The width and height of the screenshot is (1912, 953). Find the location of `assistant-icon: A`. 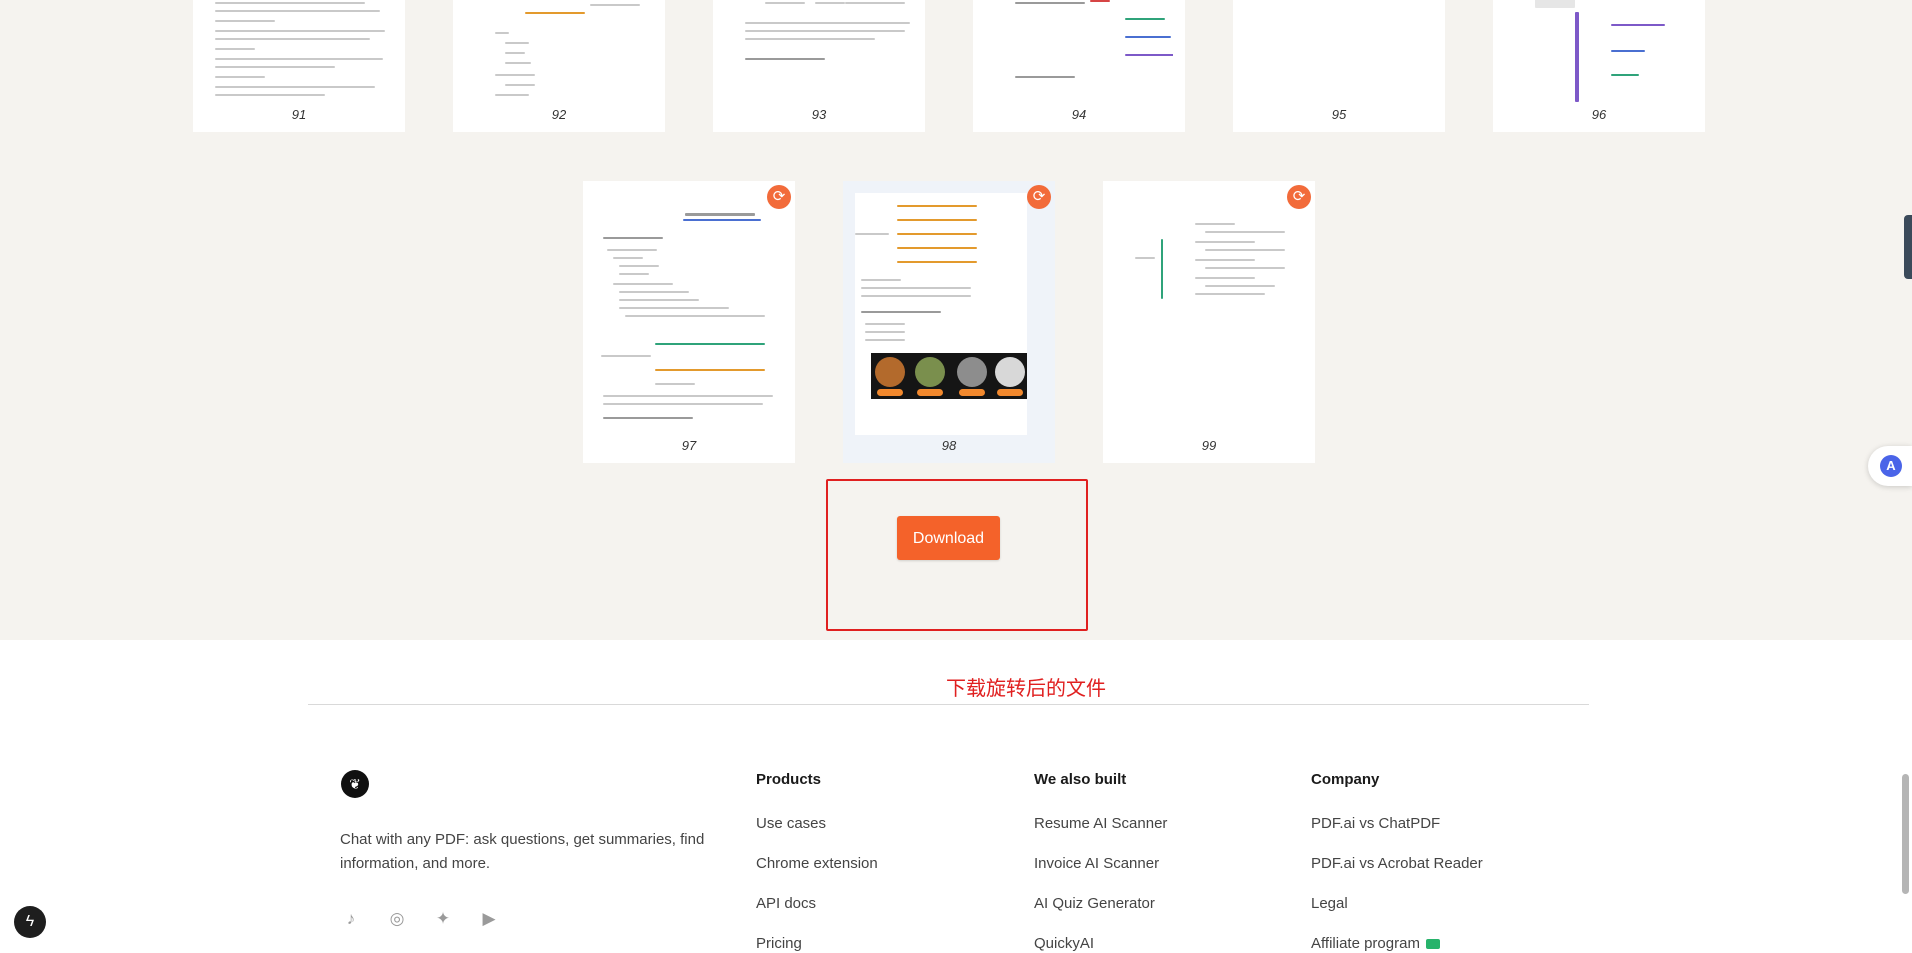

assistant-icon: A is located at coordinates (1891, 466).